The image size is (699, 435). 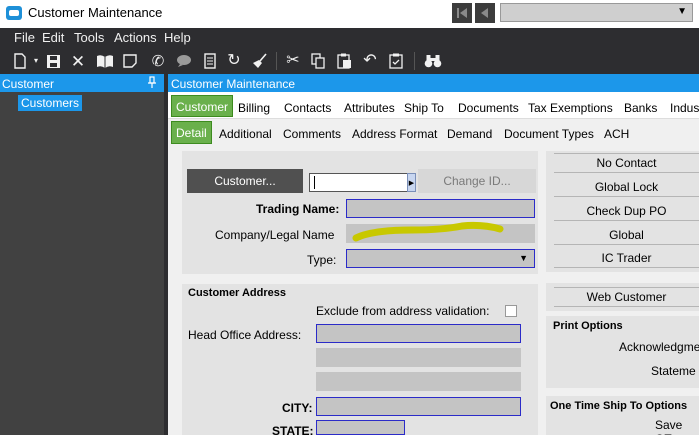 I want to click on customer-id-input, so click(x=359, y=182).